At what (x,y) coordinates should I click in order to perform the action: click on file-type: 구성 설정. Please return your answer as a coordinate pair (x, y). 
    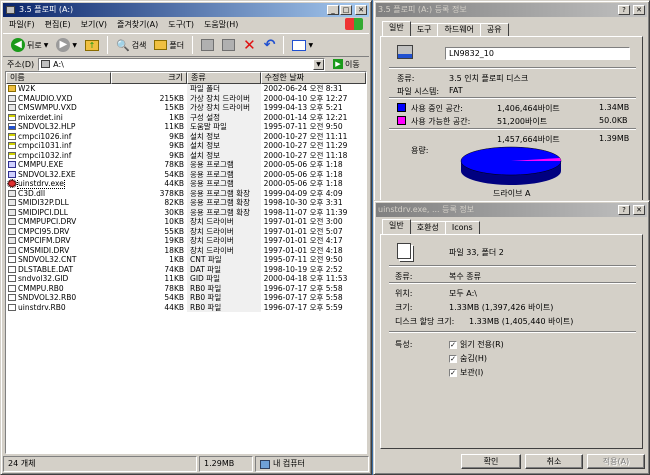
    Looking at the image, I should click on (224, 117).